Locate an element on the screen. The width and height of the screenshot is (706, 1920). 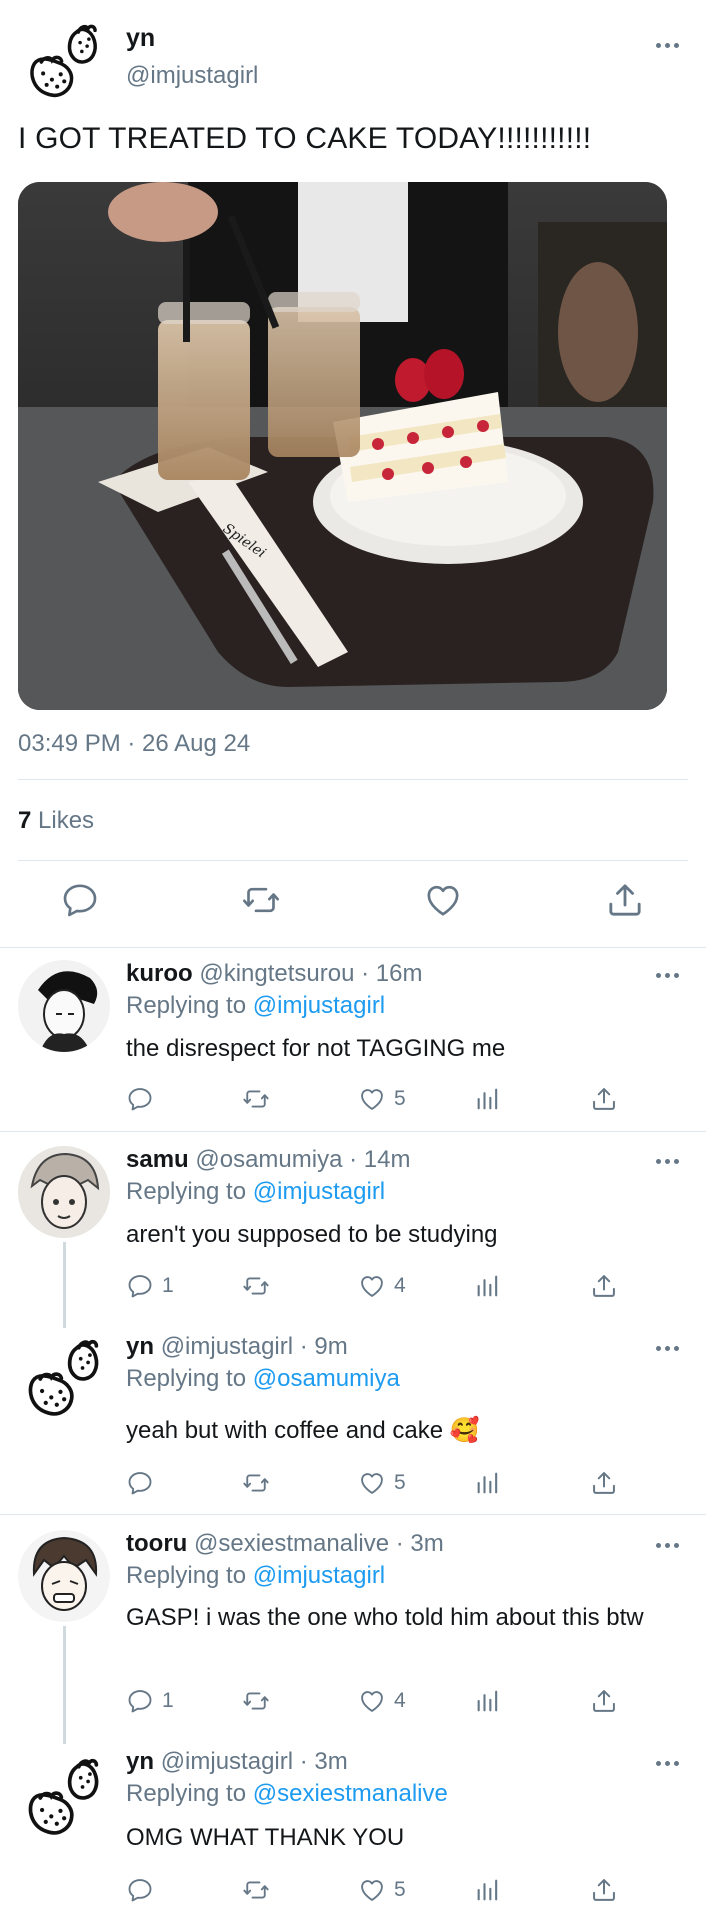
reply-header: yn @imjustagirl · 3m is located at coordinates (237, 1762).